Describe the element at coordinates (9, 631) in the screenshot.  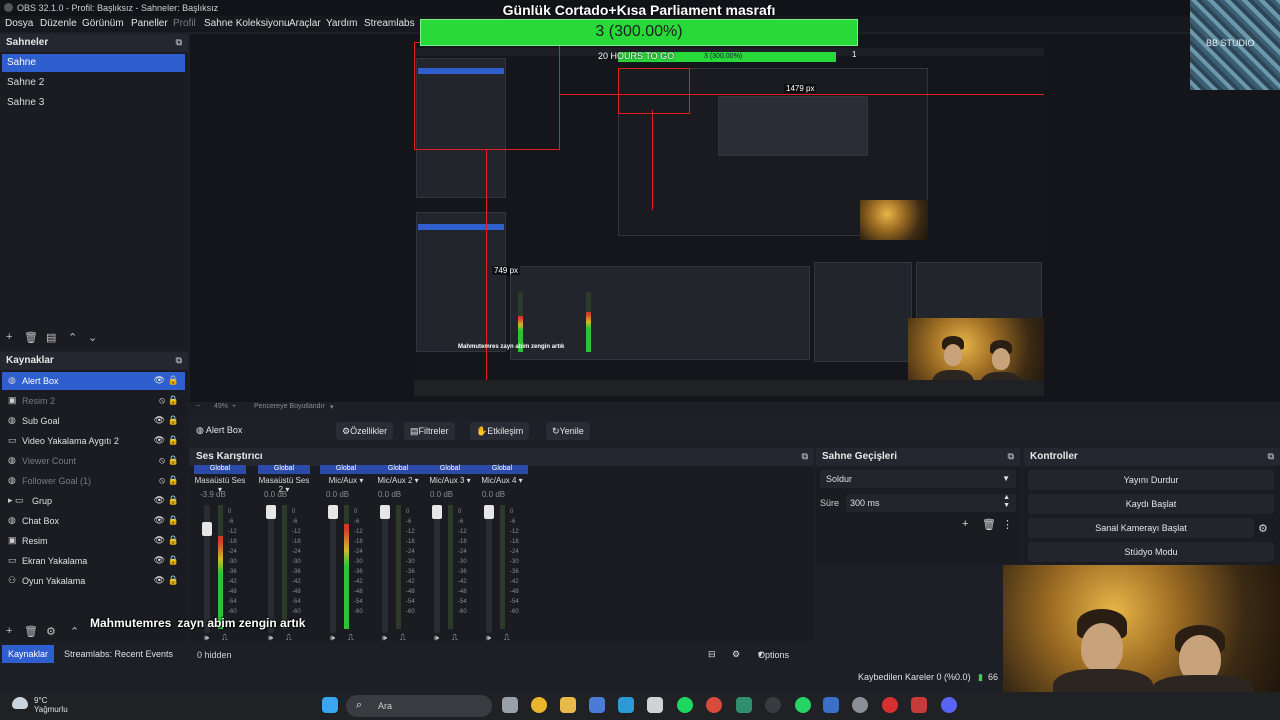
I see `add-source-icon: +` at that location.